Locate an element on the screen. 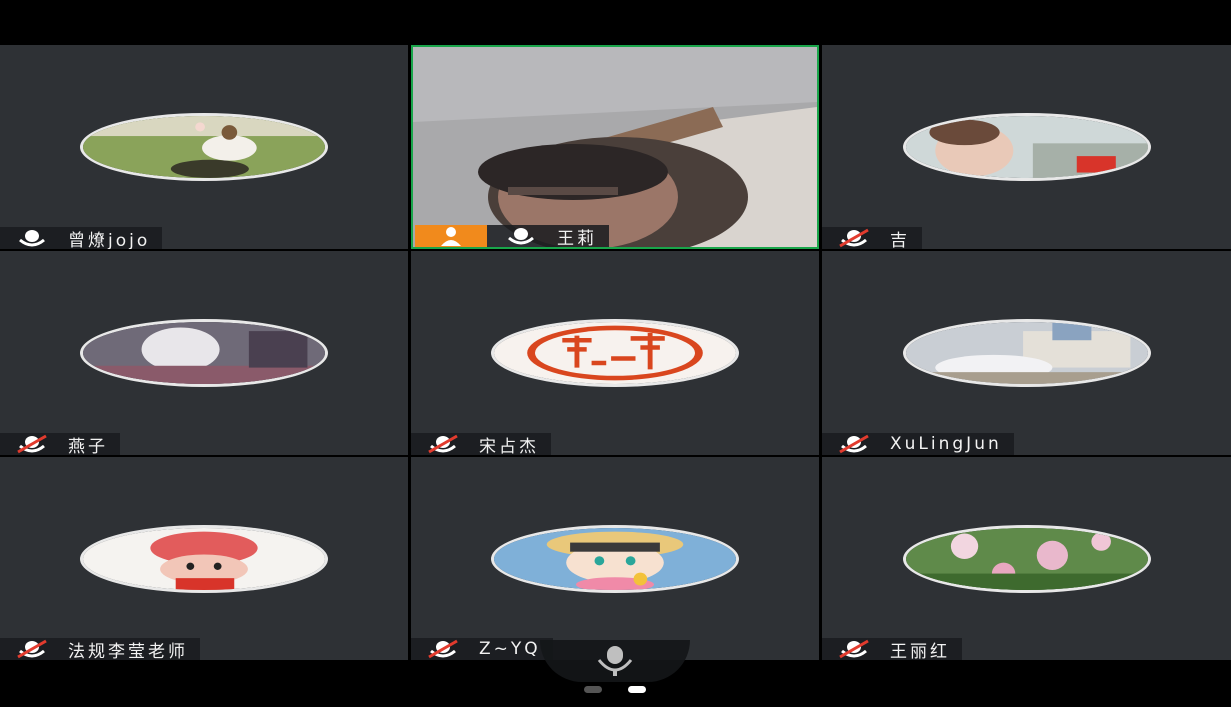 The height and width of the screenshot is (707, 1231). name-plate: 法规李莹老师 is located at coordinates (100, 649).